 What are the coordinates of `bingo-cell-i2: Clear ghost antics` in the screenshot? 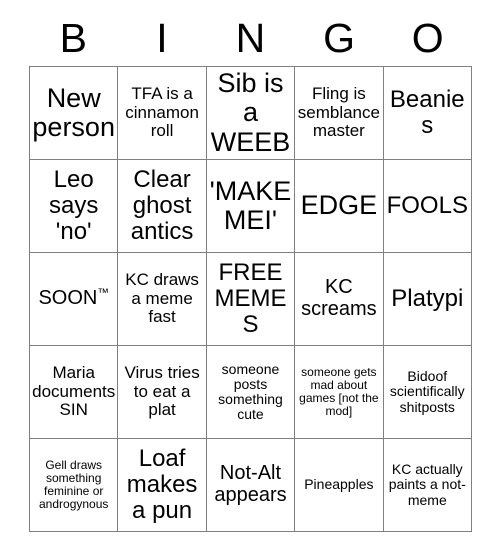 It's located at (162, 206).